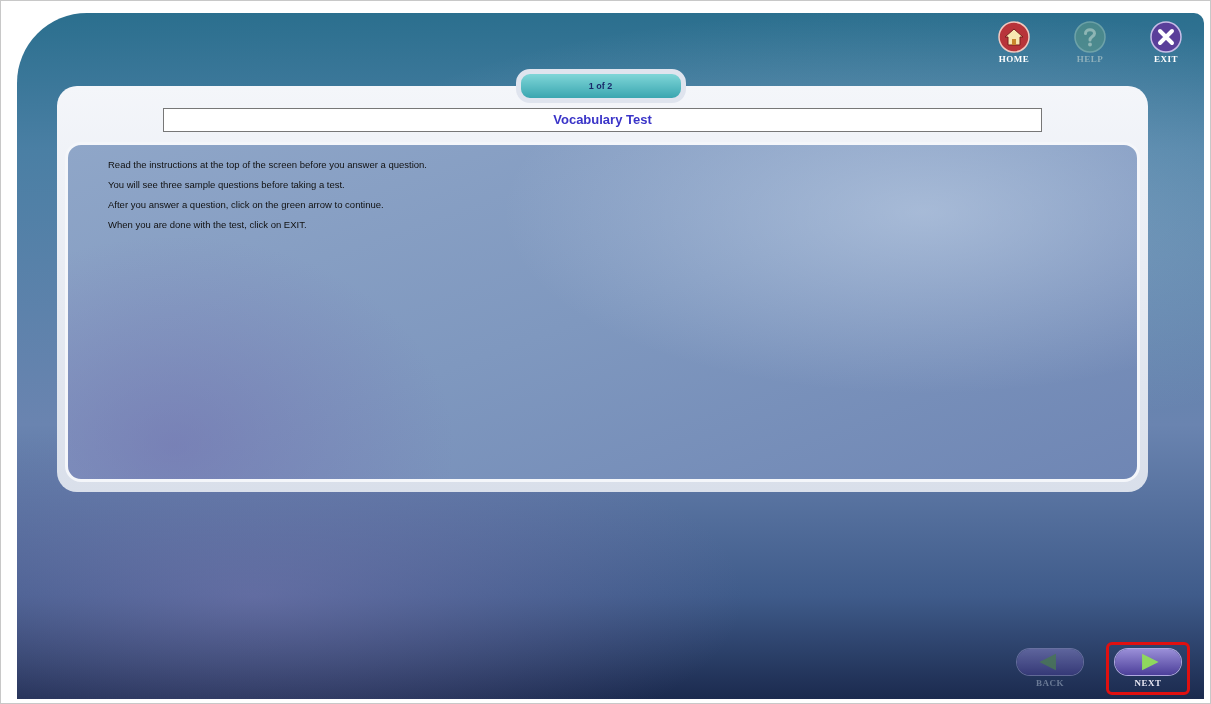 The image size is (1211, 704). What do you see at coordinates (1090, 37) in the screenshot?
I see `help-icon` at bounding box center [1090, 37].